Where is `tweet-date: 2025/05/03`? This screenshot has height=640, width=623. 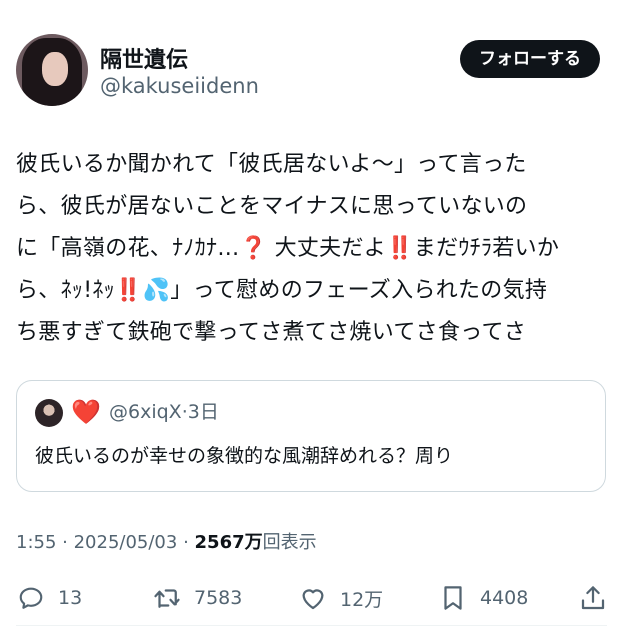 tweet-date: 2025/05/03 is located at coordinates (126, 542).